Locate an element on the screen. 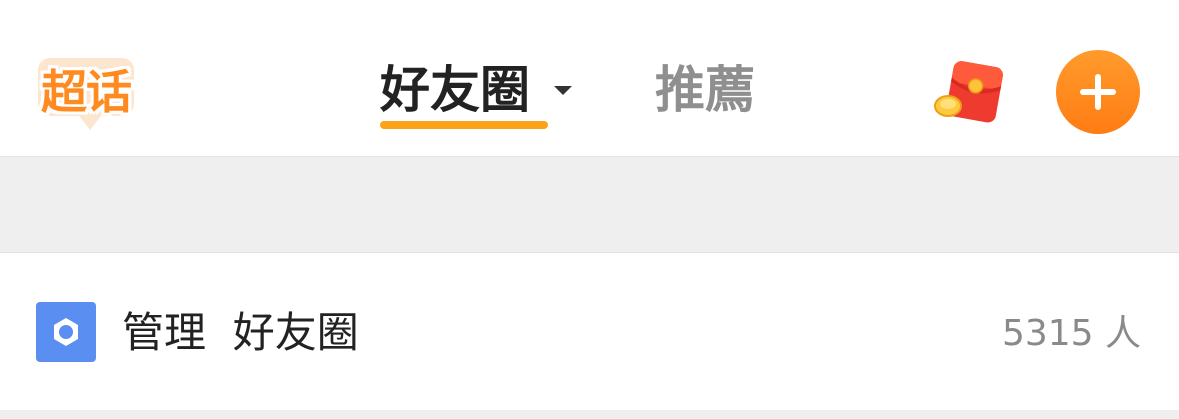 This screenshot has width=1179, height=419. plus-icon-vertical is located at coordinates (1098, 92).